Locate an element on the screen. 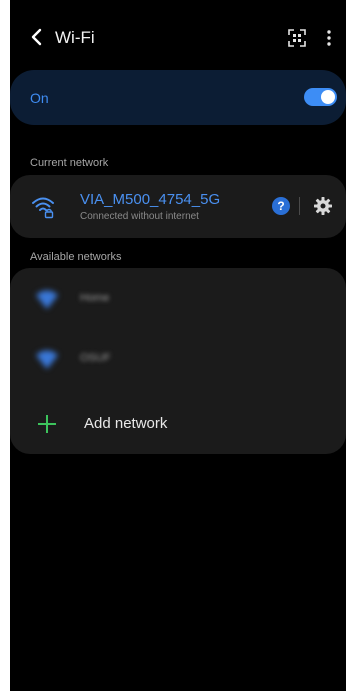  network-name: OSUF is located at coordinates (95, 358).